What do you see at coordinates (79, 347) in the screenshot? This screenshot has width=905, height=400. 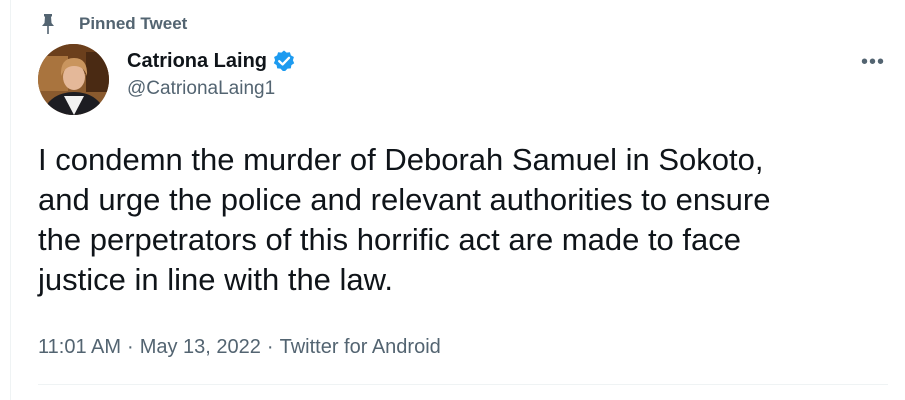 I see `tweet-time: 11:01 AM` at bounding box center [79, 347].